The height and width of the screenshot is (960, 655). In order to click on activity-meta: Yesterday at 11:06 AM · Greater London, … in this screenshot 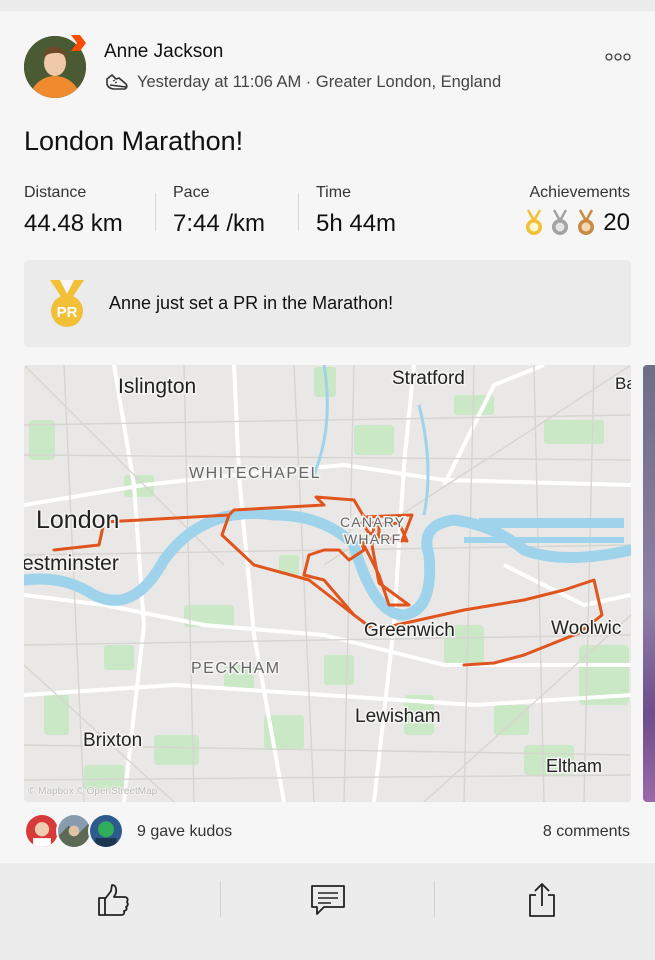, I will do `click(319, 82)`.